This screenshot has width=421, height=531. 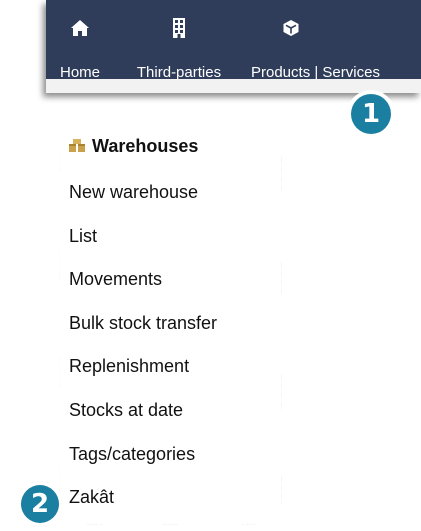 What do you see at coordinates (179, 28) in the screenshot?
I see `building-icon` at bounding box center [179, 28].